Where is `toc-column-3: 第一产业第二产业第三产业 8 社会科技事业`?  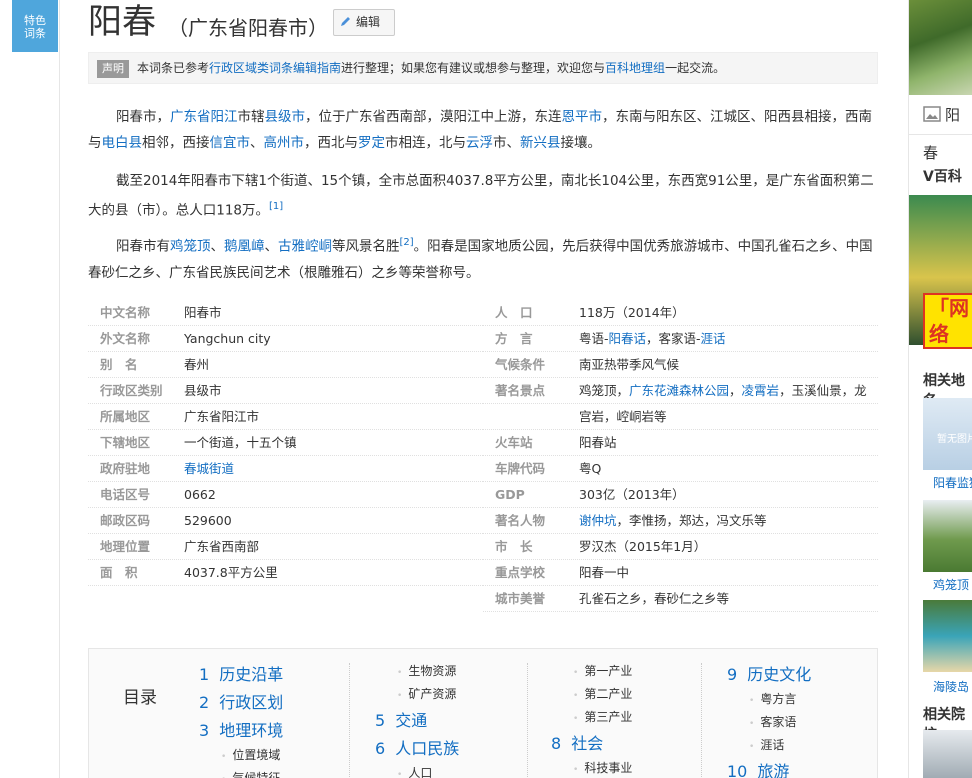 toc-column-3: 第一产业第二产业第三产业 8 社会科技事业 is located at coordinates (591, 719).